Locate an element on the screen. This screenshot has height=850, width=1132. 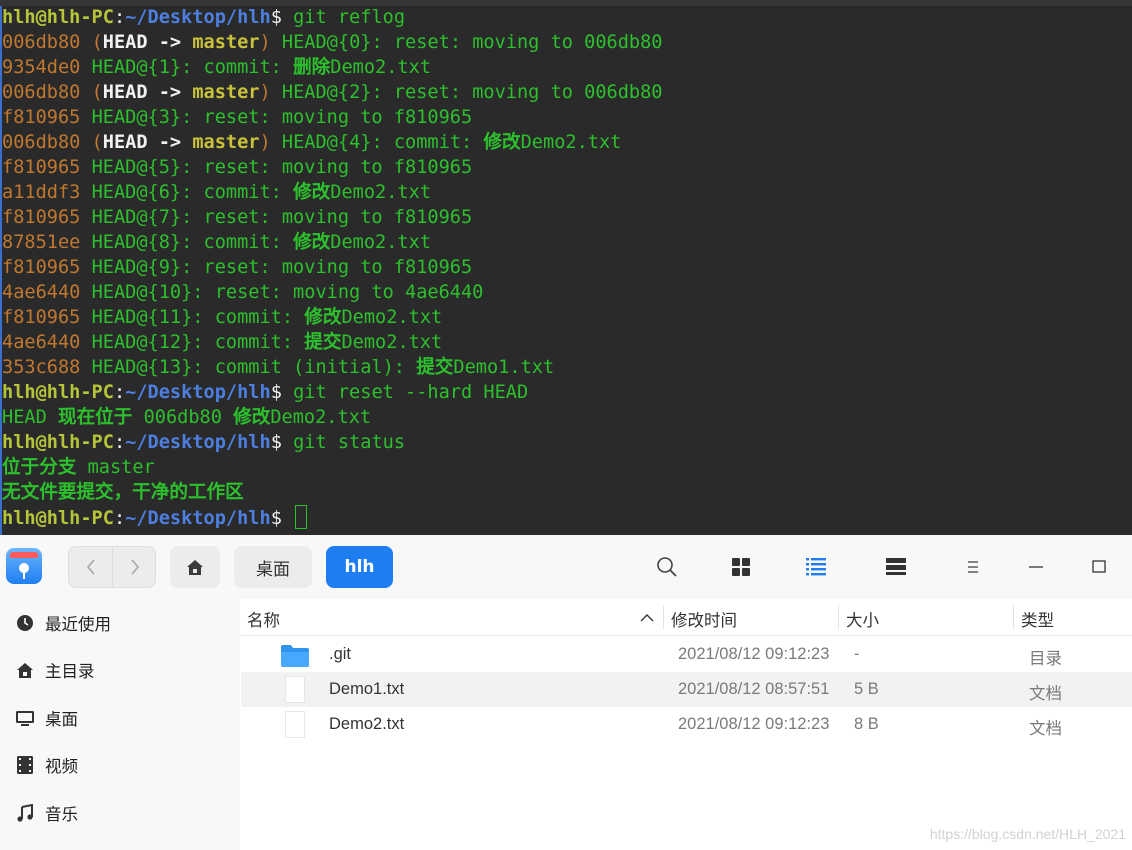
forward-button is located at coordinates (134, 567).